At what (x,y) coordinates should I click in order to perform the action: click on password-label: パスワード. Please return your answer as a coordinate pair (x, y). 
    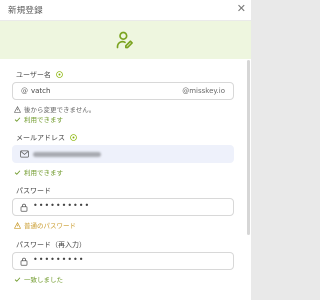
    Looking at the image, I should click on (33, 191).